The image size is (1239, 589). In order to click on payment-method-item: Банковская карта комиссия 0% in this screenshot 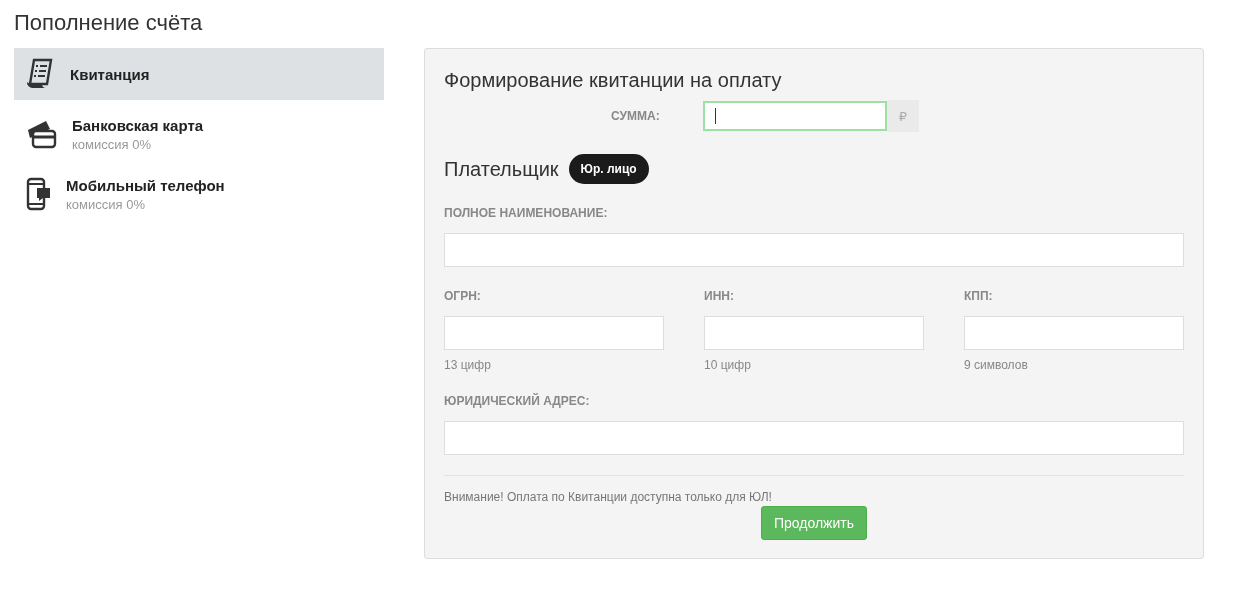, I will do `click(199, 134)`.